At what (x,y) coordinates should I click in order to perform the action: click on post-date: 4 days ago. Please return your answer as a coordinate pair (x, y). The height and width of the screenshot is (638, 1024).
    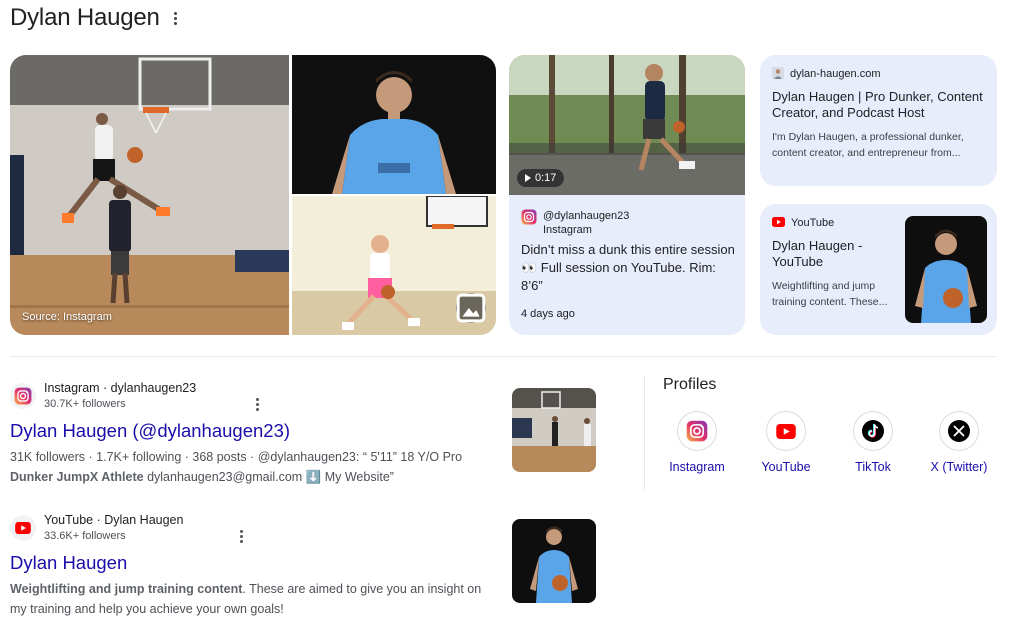
    Looking at the image, I should click on (548, 314).